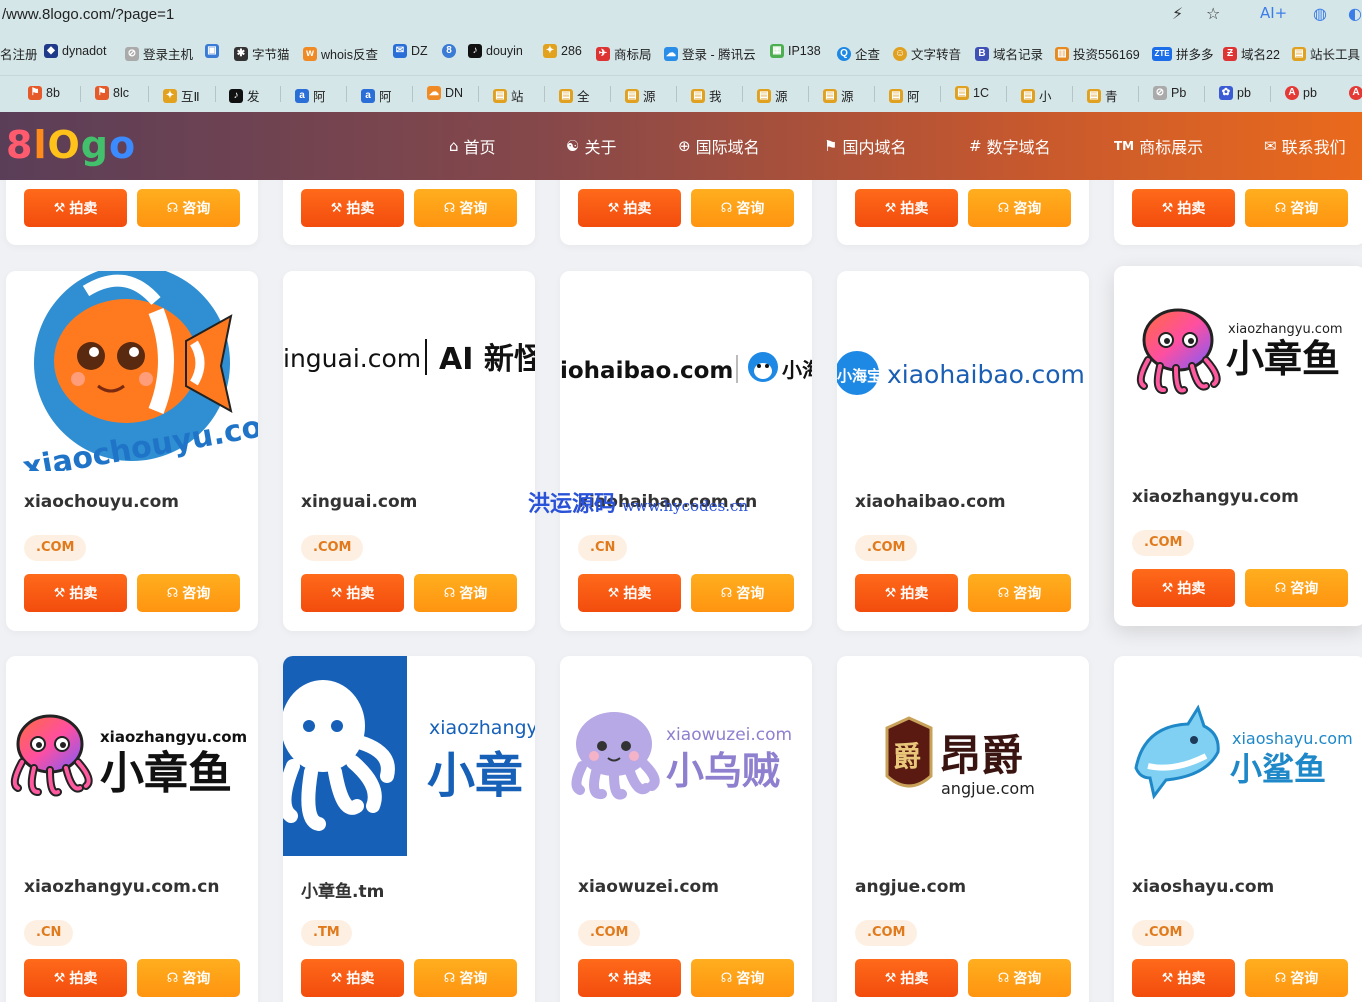 The height and width of the screenshot is (1002, 1362). I want to click on url-text: /www.8logo.com/?page=1, so click(87, 14).